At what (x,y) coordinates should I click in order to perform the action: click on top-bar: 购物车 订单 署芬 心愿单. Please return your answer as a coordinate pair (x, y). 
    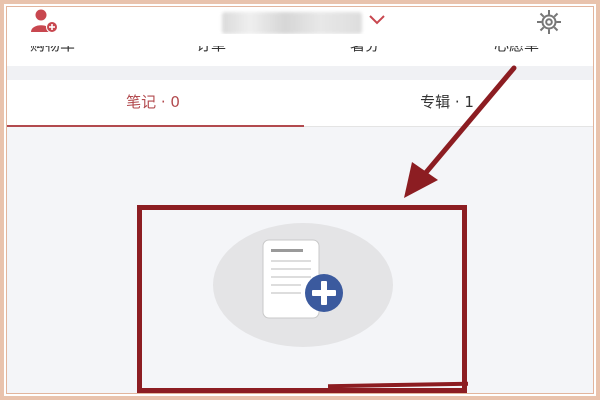
    Looking at the image, I should click on (300, 36).